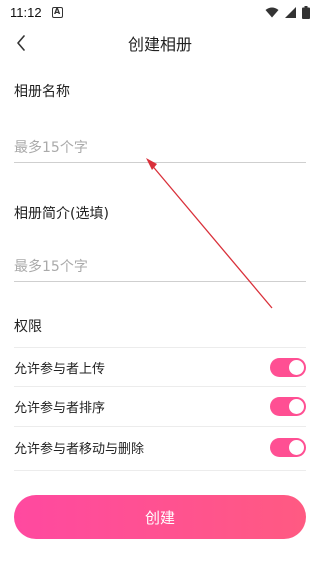 Image resolution: width=320 pixels, height=568 pixels. I want to click on notification-a-icon: A, so click(57, 12).